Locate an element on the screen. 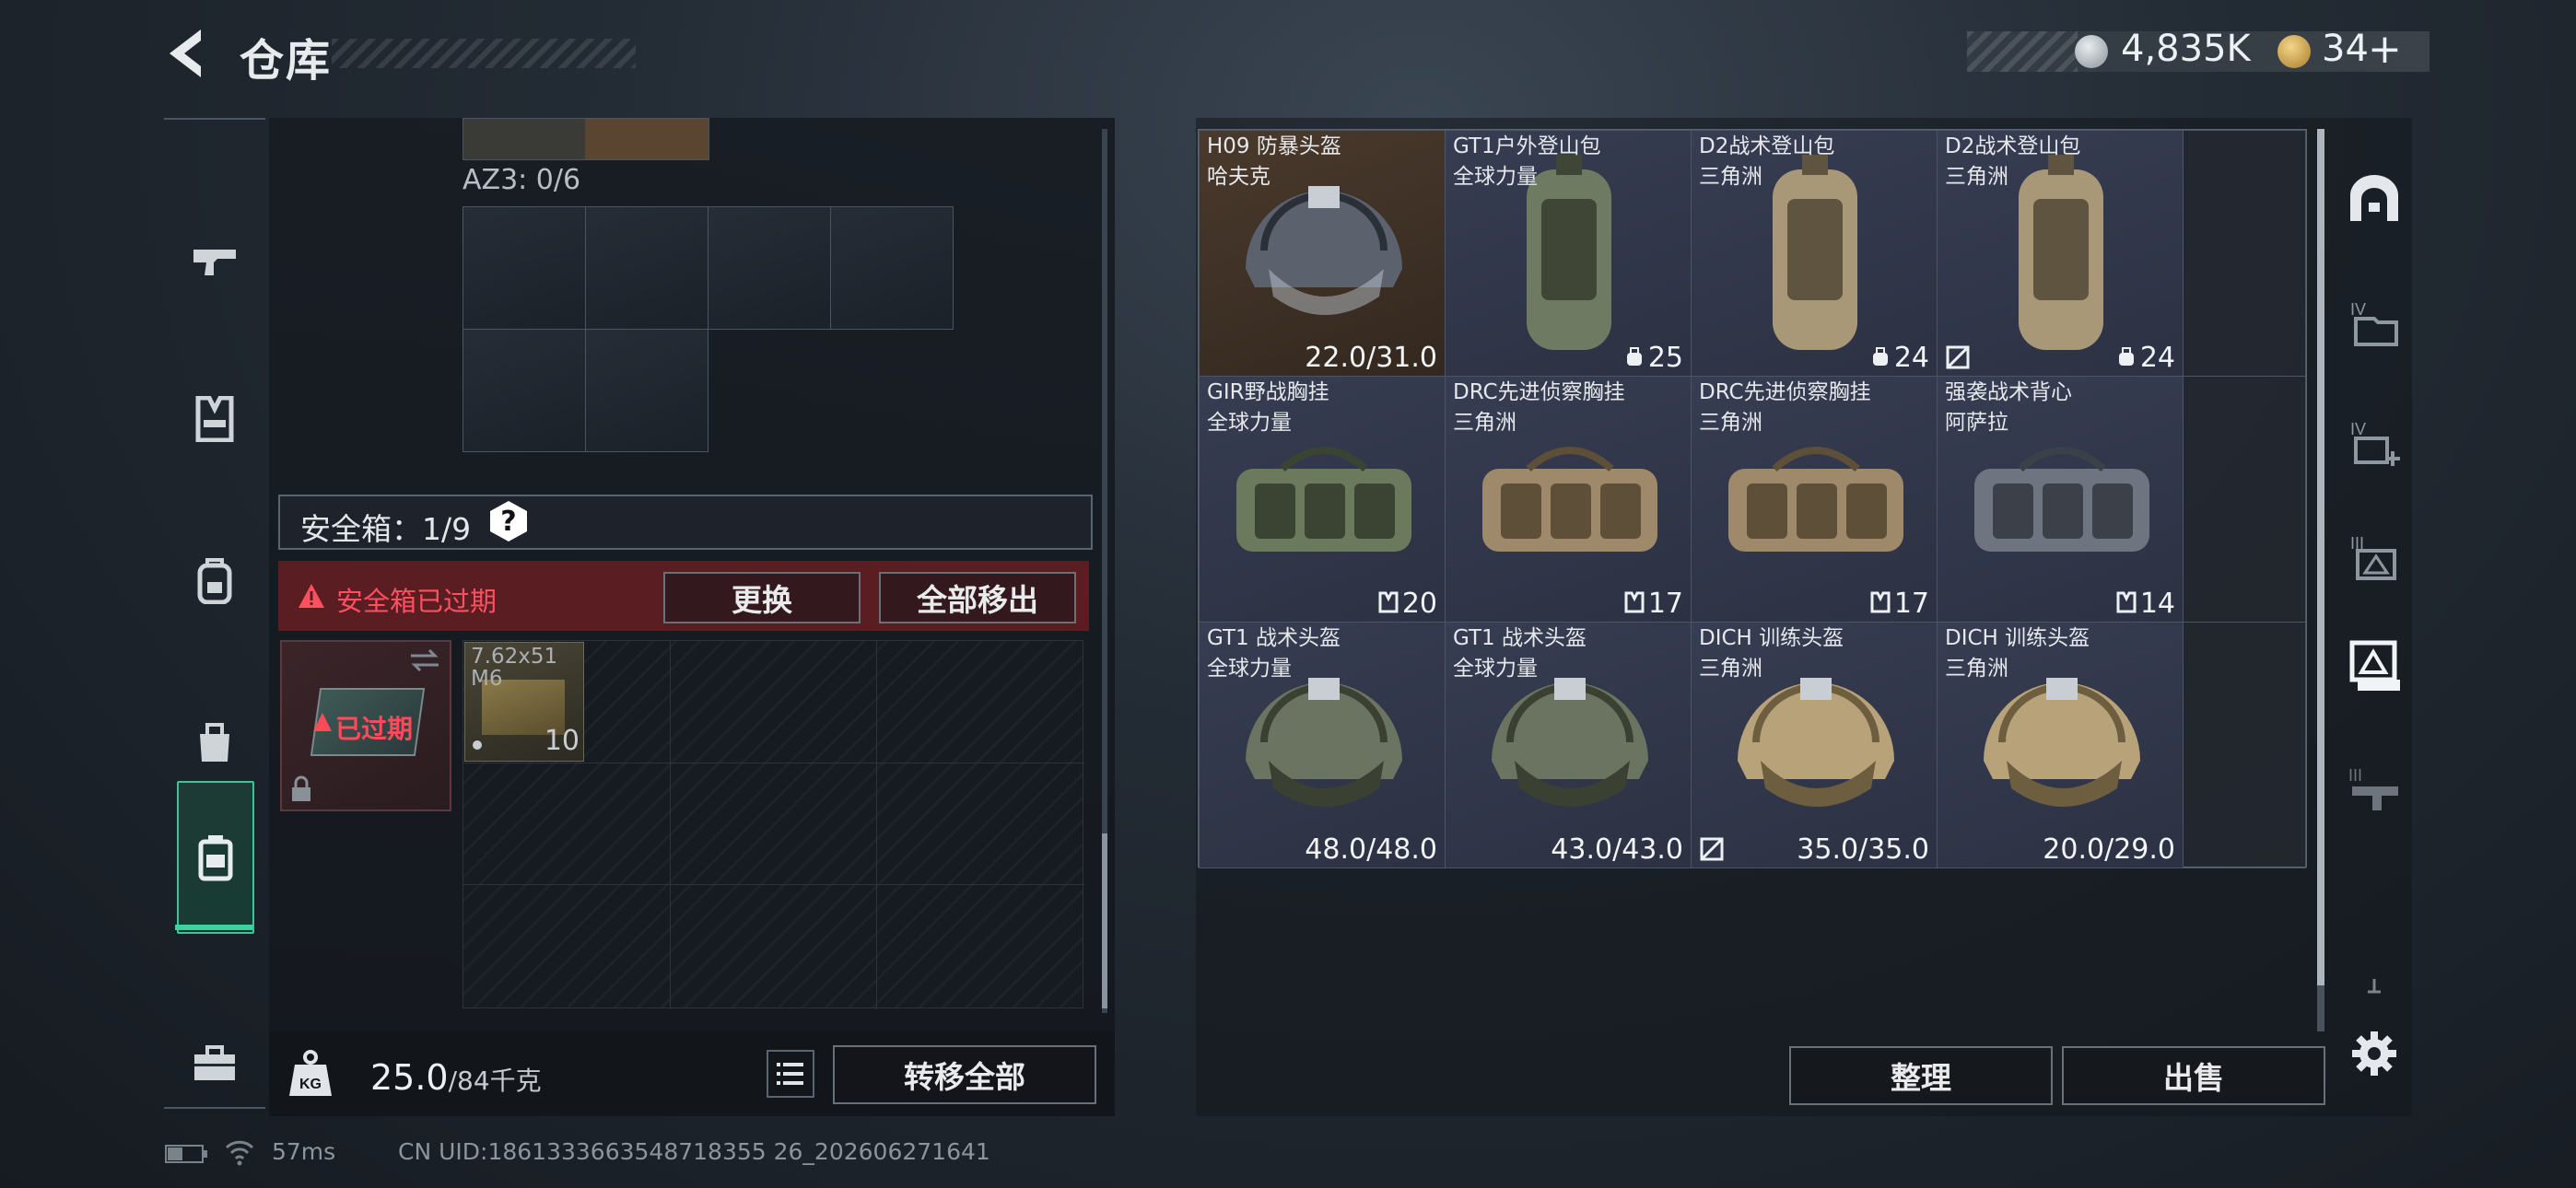 This screenshot has width=2576, height=1188. inventory-item: H09 防暴头盔 哈夫克 22.0/31.0 is located at coordinates (1322, 253).